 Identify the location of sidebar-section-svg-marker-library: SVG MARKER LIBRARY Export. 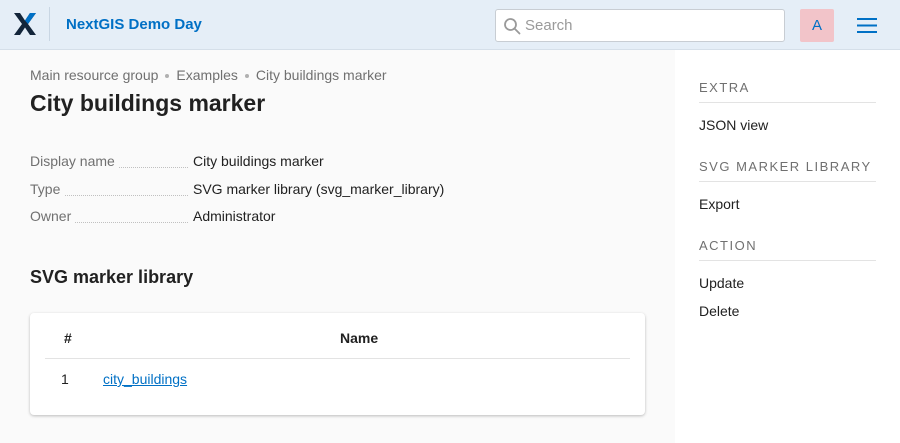
(787, 185).